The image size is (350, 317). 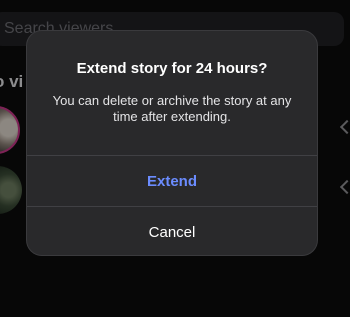 I want to click on dialog-title: Extend story for 24 hours?, so click(x=172, y=68).